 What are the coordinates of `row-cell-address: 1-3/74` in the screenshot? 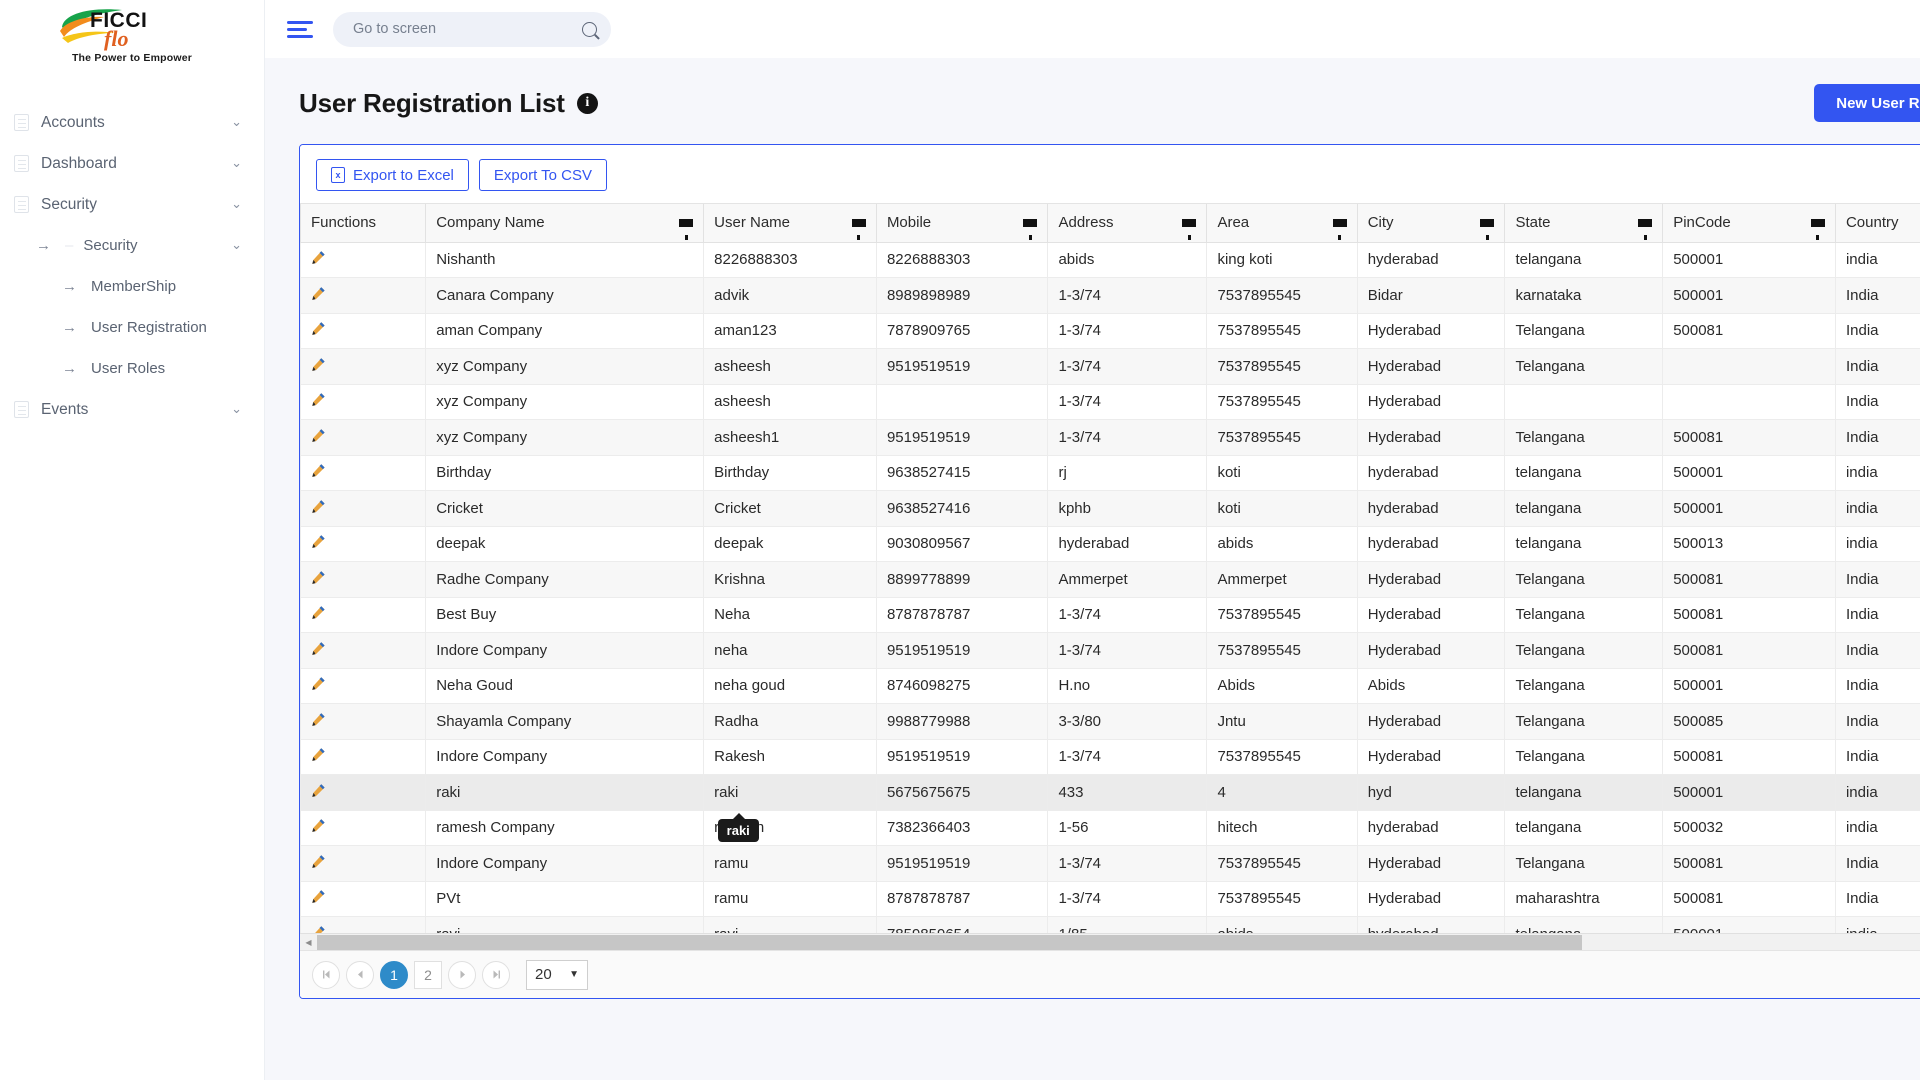 It's located at (1127, 330).